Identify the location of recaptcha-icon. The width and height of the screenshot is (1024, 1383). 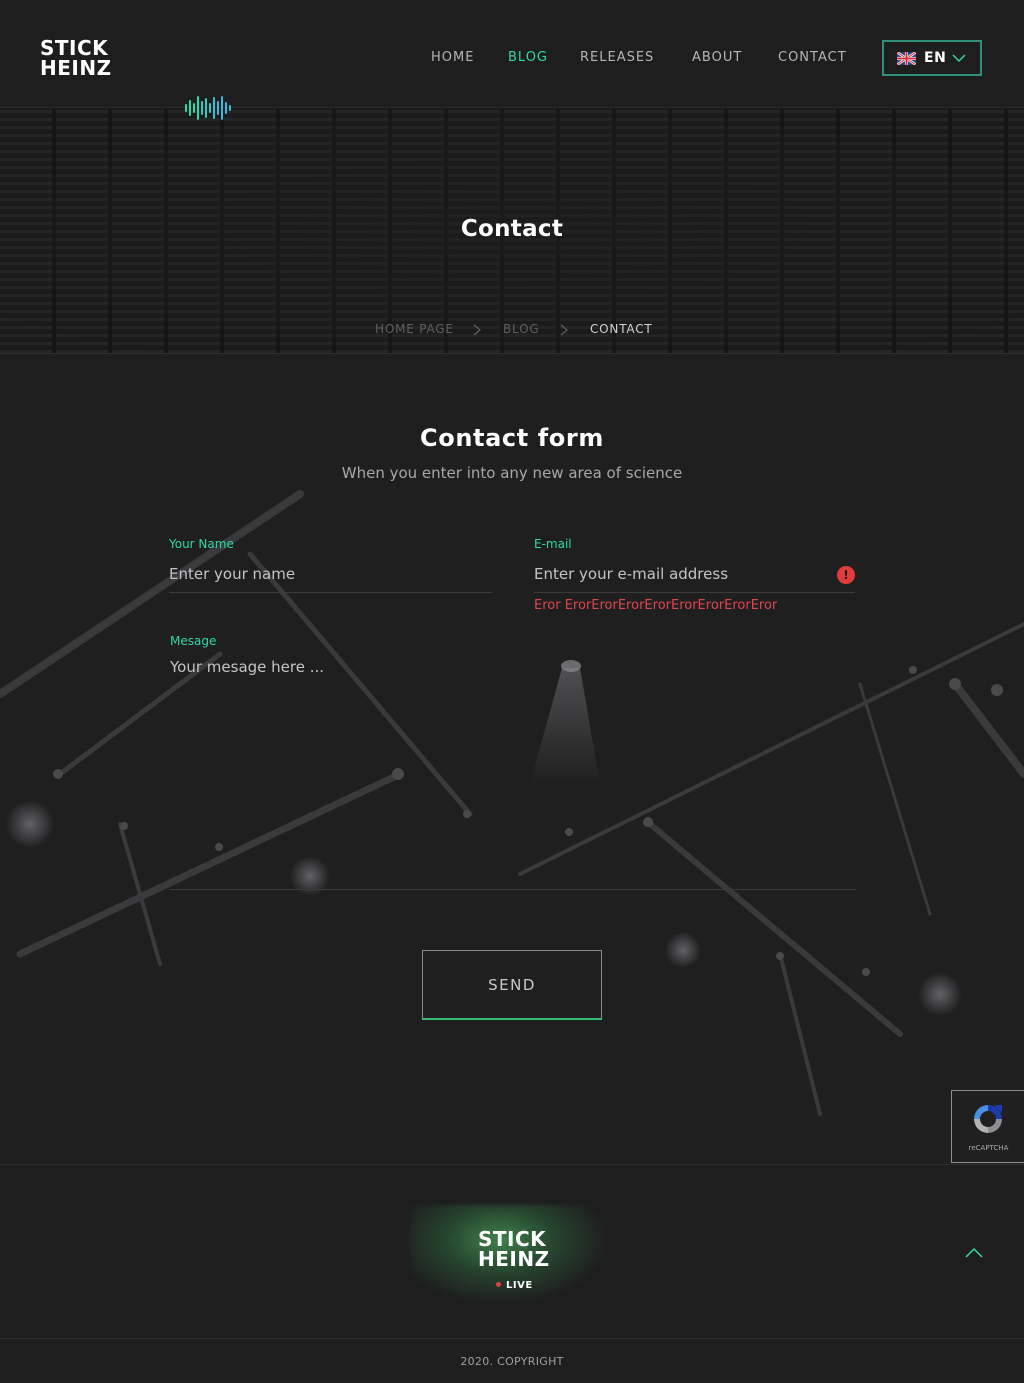
(988, 1119).